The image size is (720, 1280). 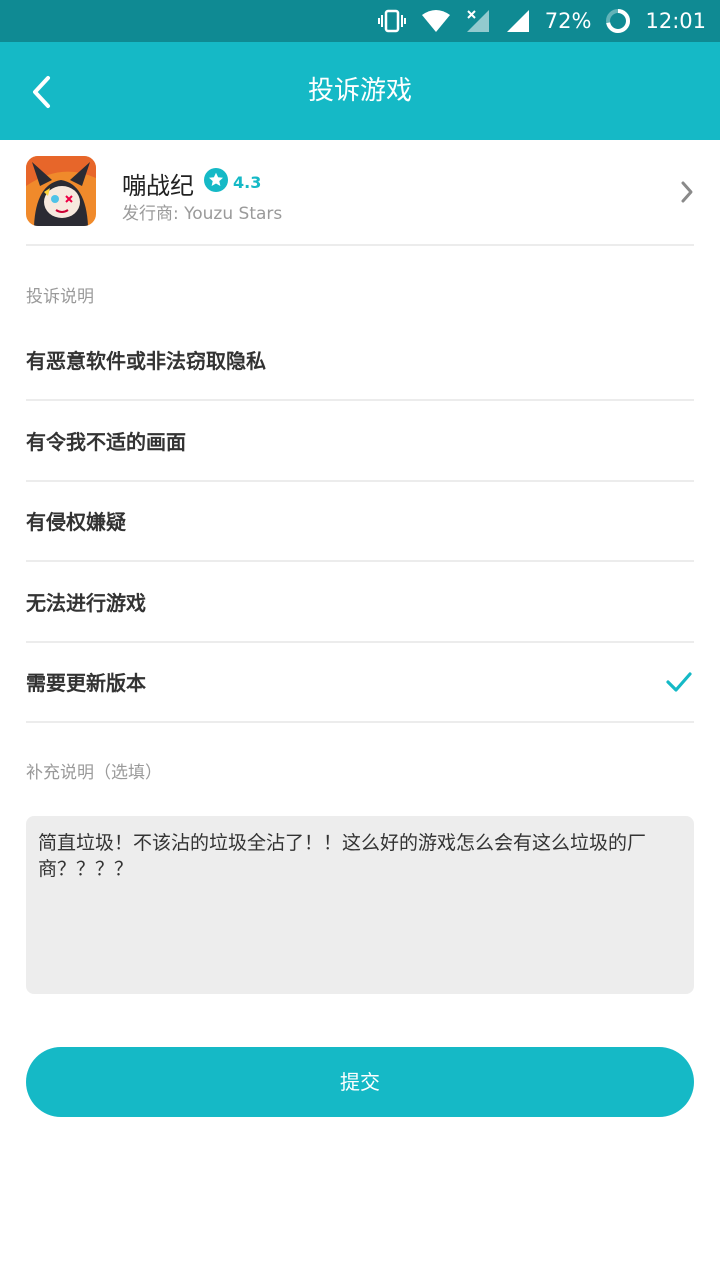 What do you see at coordinates (86, 683) in the screenshot?
I see `option-label: 需要更新版本` at bounding box center [86, 683].